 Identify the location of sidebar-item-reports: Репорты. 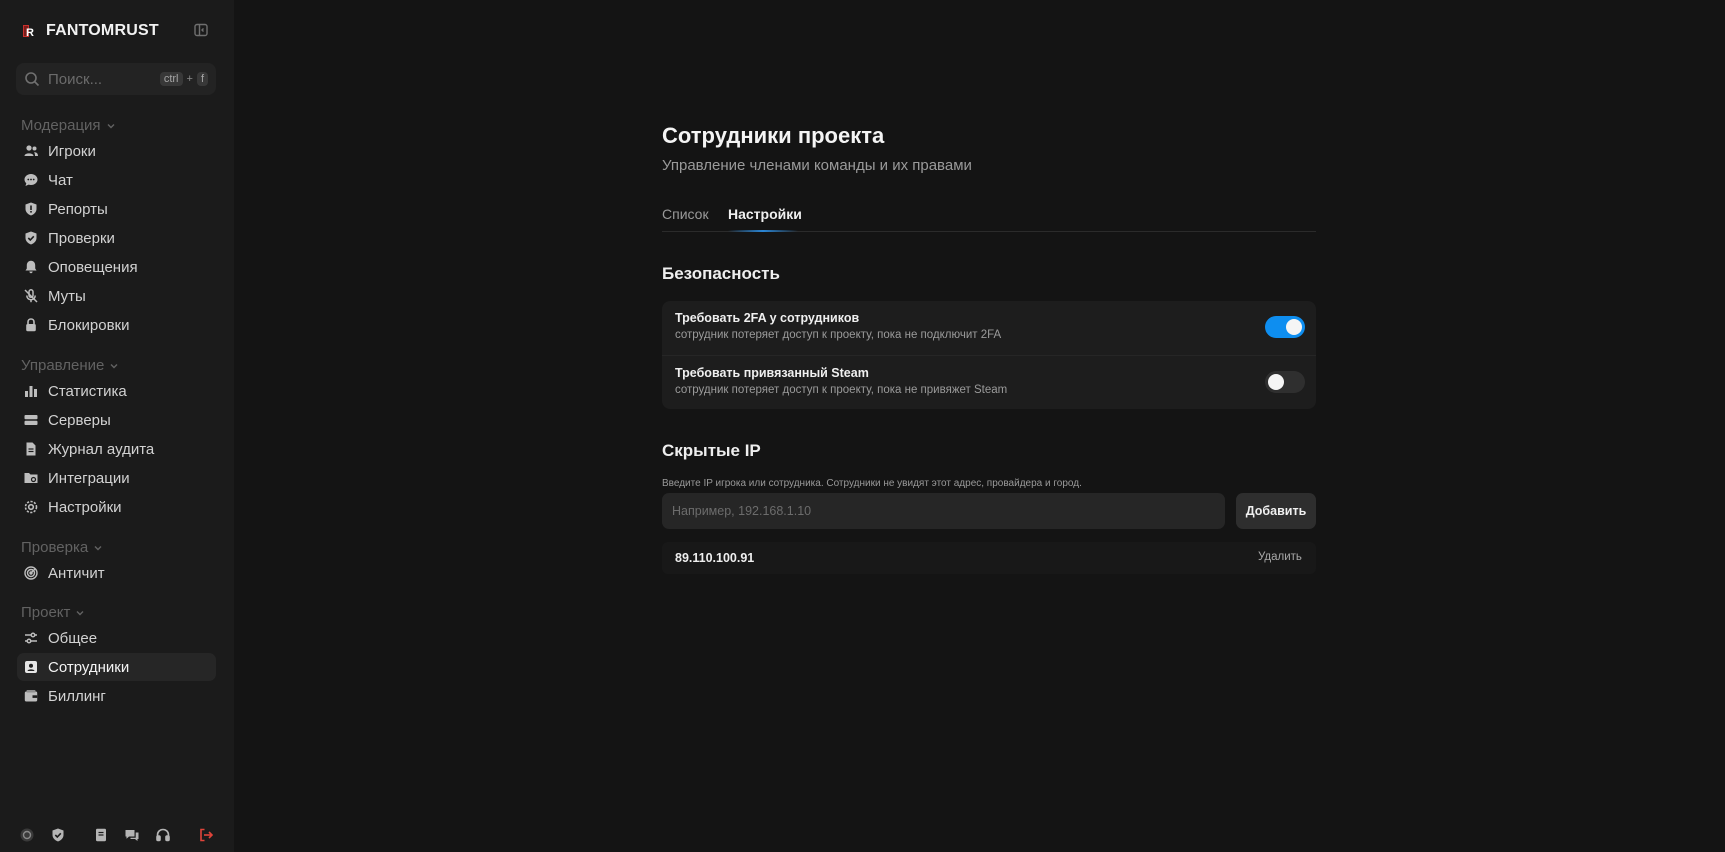
(116, 209).